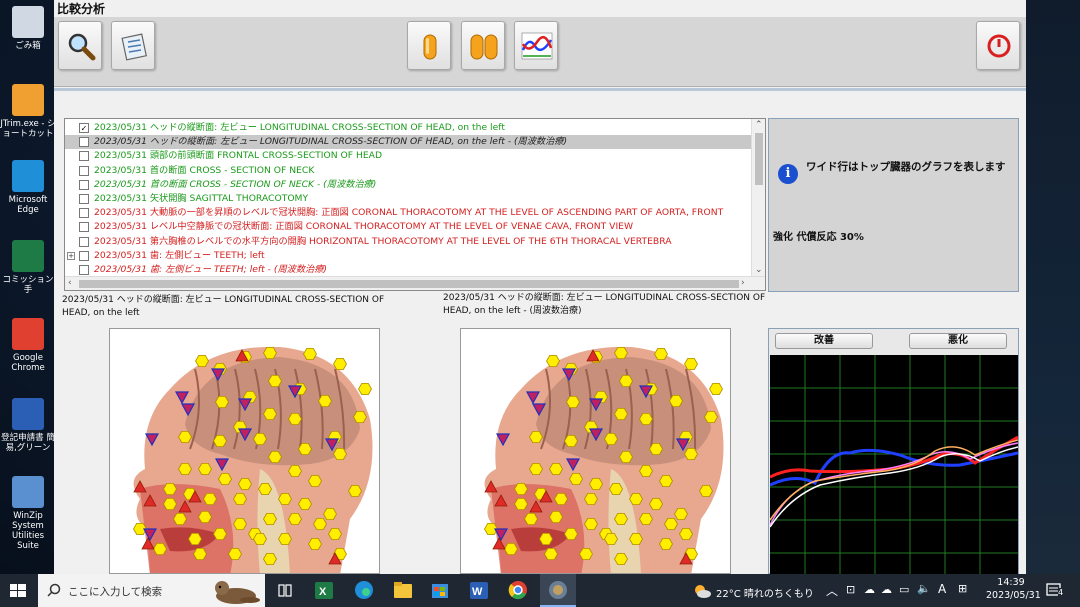 This screenshot has height=607, width=1080. What do you see at coordinates (483, 45) in the screenshot?
I see `double-capsule-button` at bounding box center [483, 45].